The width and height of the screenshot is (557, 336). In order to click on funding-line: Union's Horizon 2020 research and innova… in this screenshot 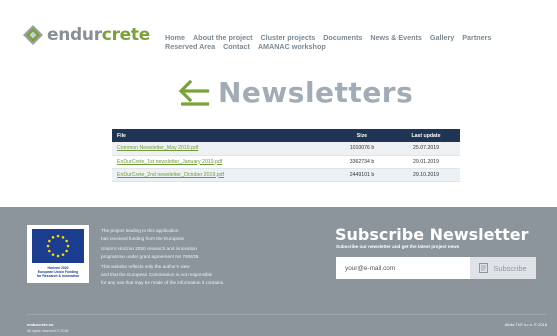, I will do `click(149, 249)`.